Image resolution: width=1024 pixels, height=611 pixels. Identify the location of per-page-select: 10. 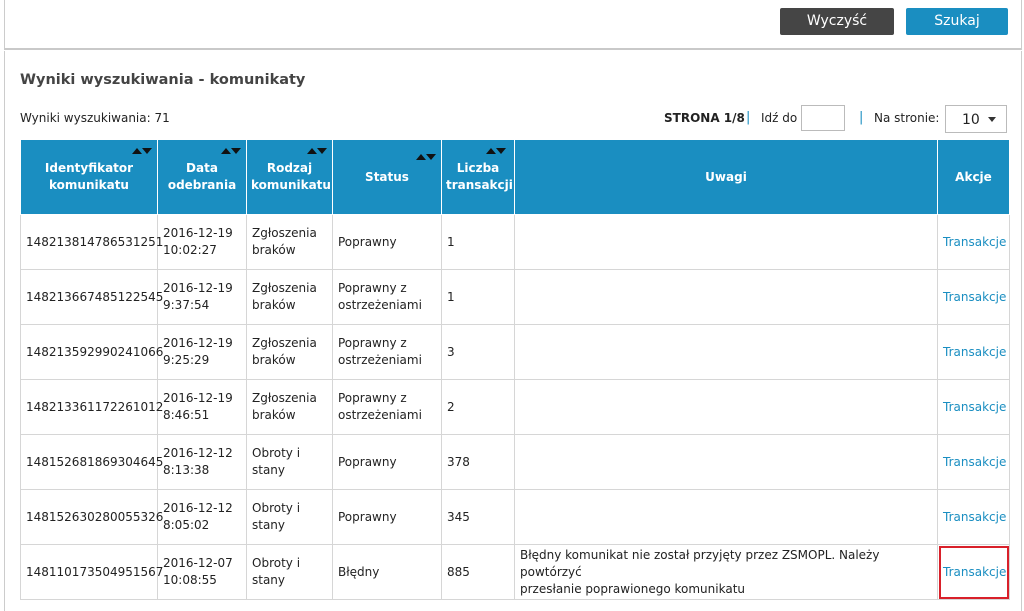
(976, 119).